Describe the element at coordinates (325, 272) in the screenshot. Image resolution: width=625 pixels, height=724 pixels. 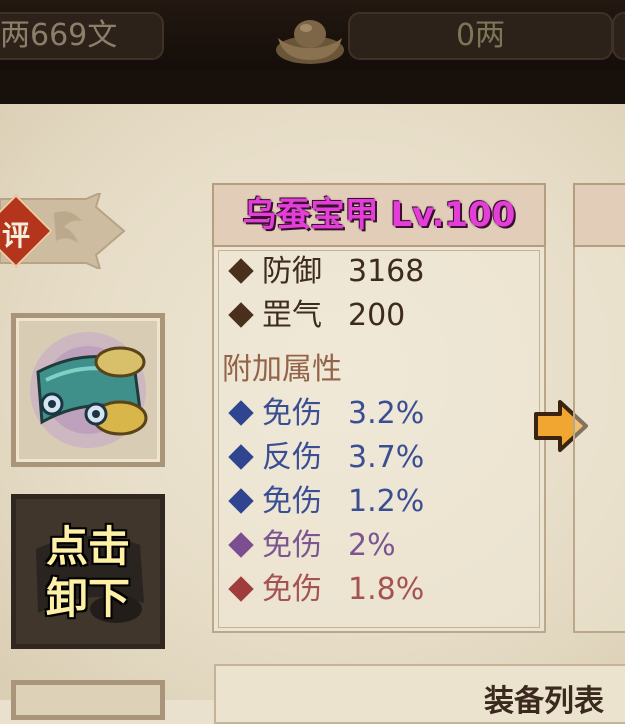
I see `base-stat-row: 防御 3168` at that location.